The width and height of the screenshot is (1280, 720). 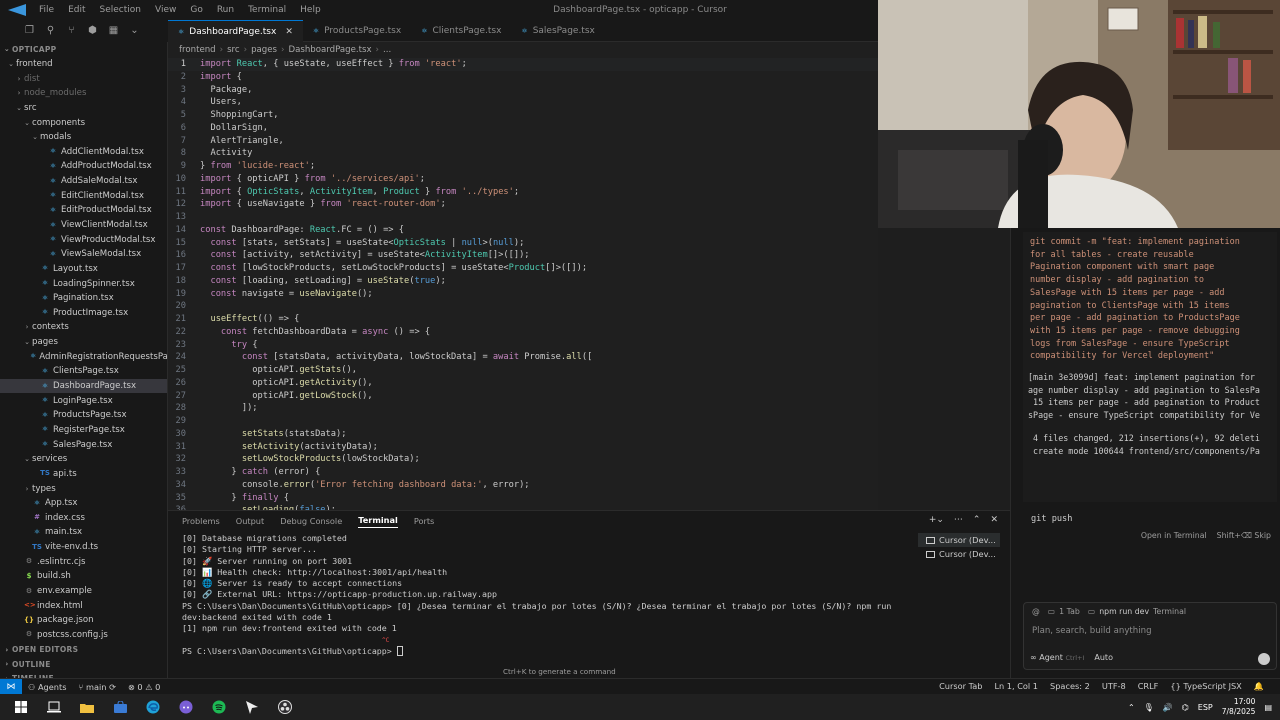 I want to click on folder-item: ⌄ frontend, so click(x=83, y=64).